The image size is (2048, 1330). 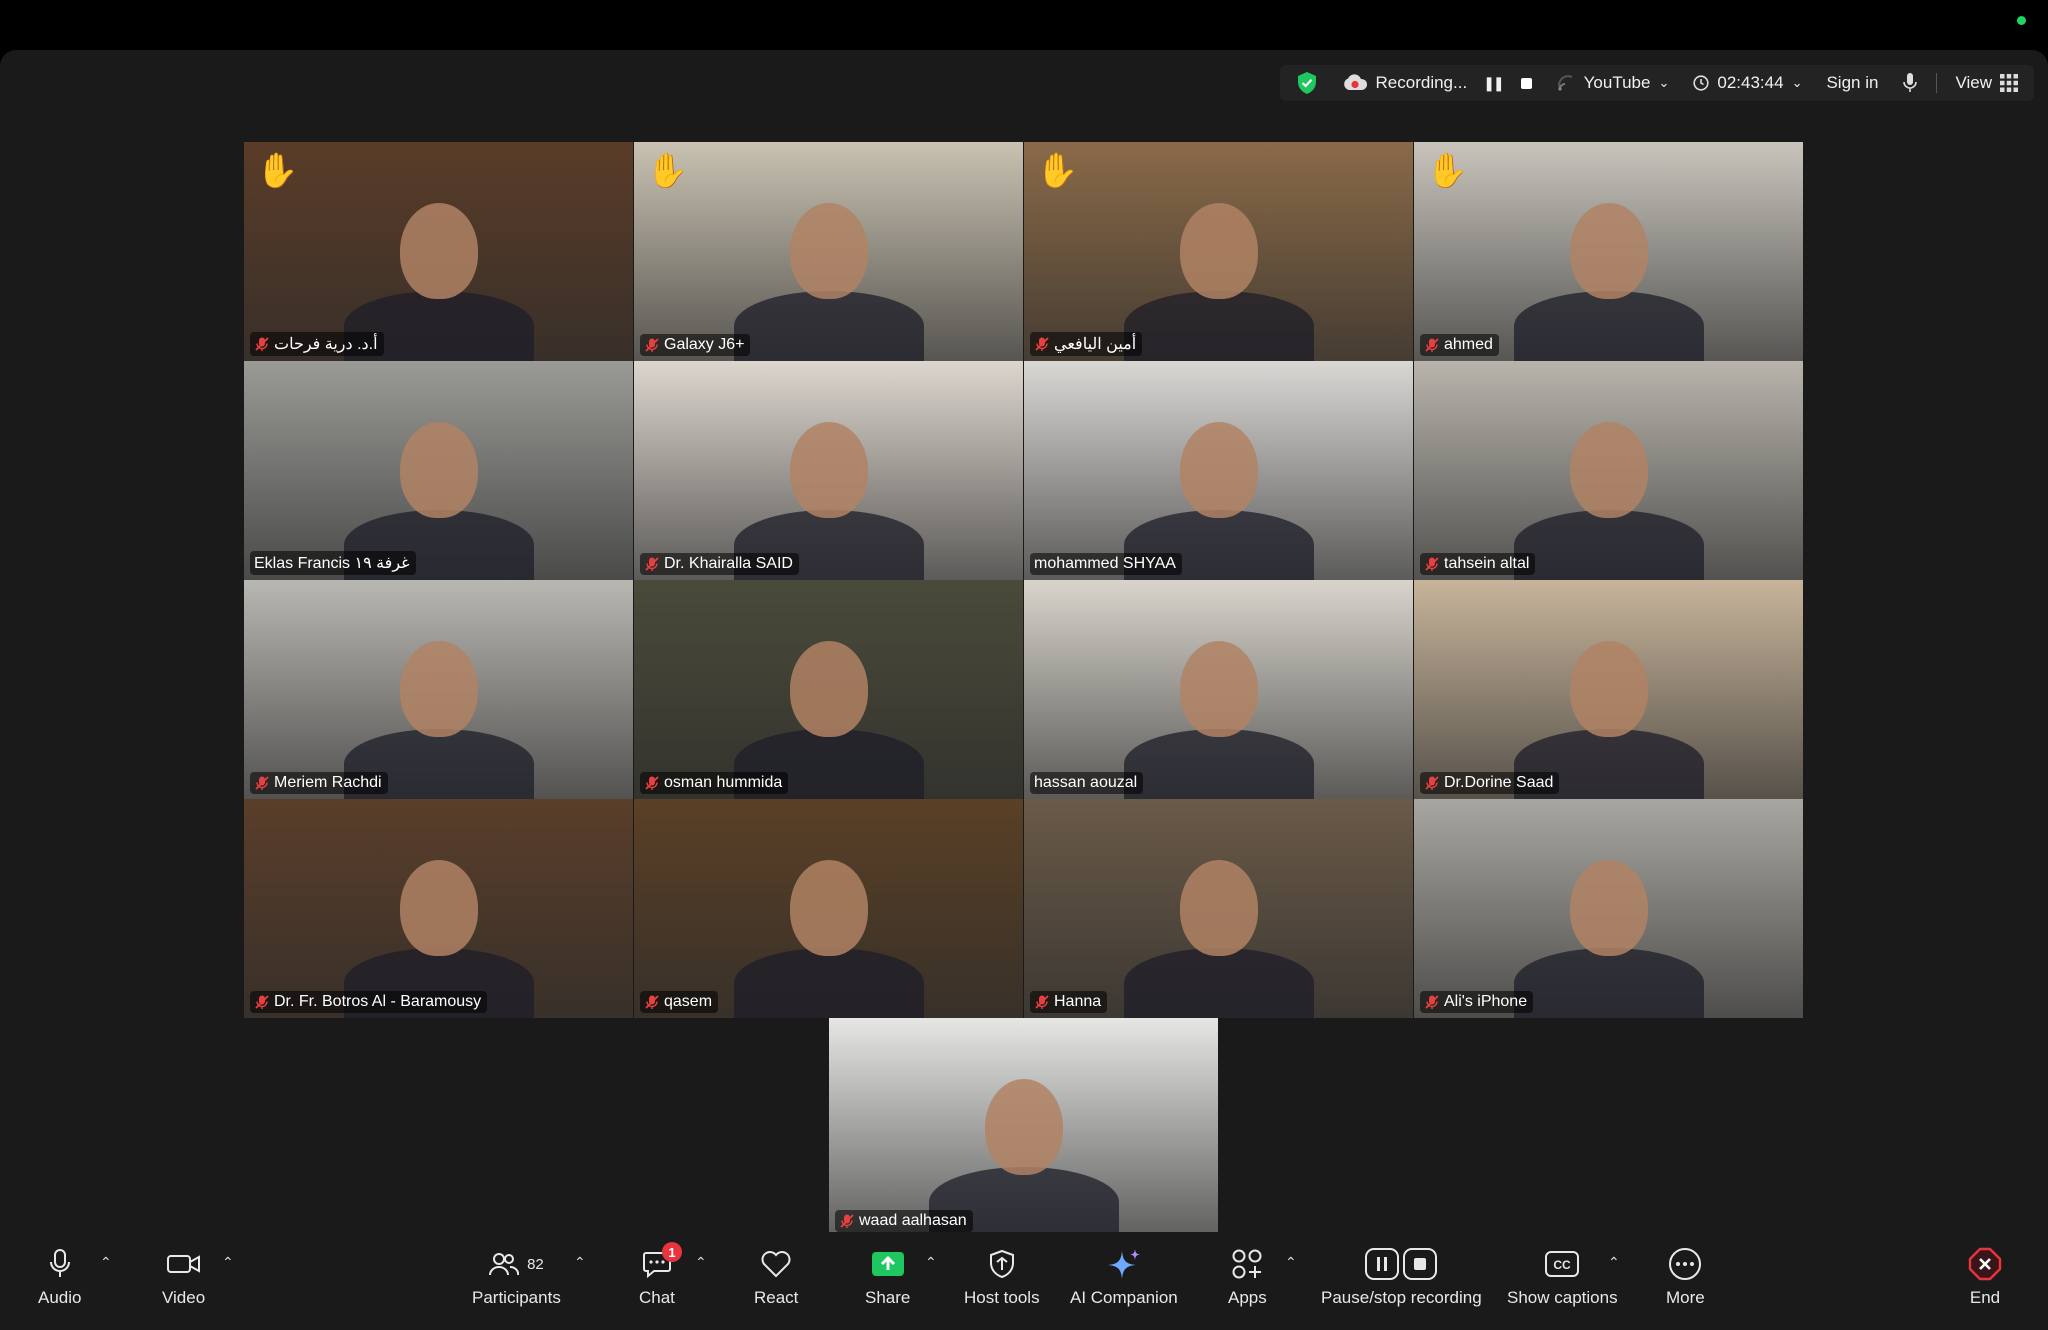 I want to click on participant-name-tag: osman hummida, so click(x=714, y=783).